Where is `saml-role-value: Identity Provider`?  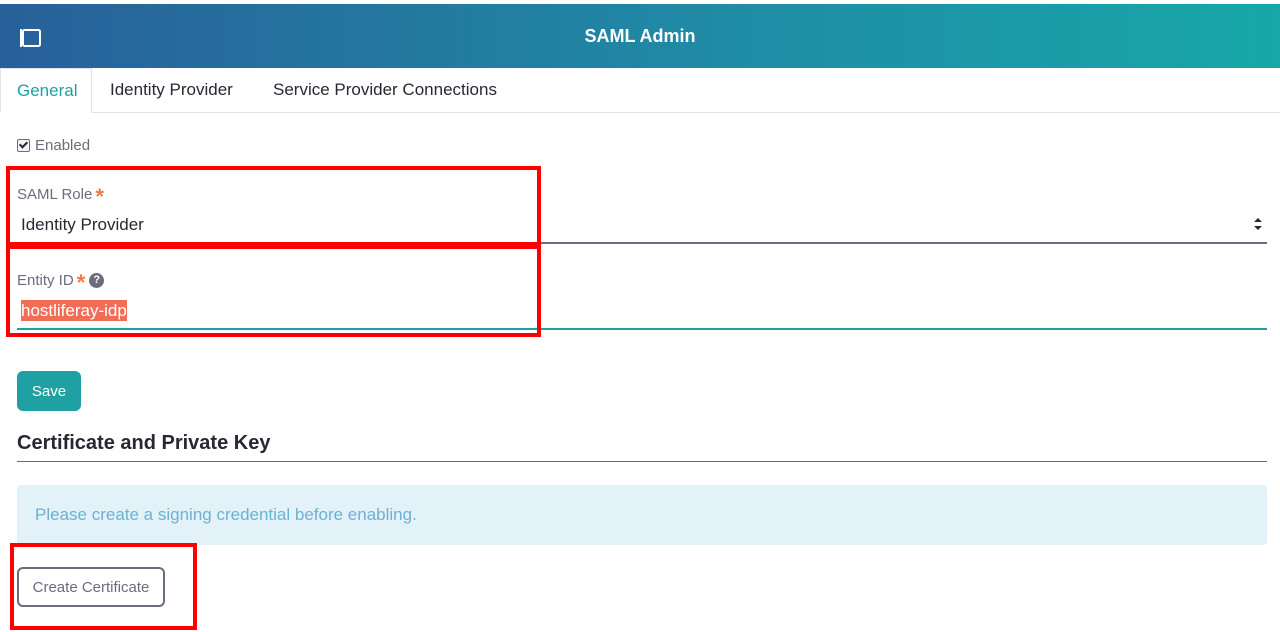
saml-role-value: Identity Provider is located at coordinates (82, 224).